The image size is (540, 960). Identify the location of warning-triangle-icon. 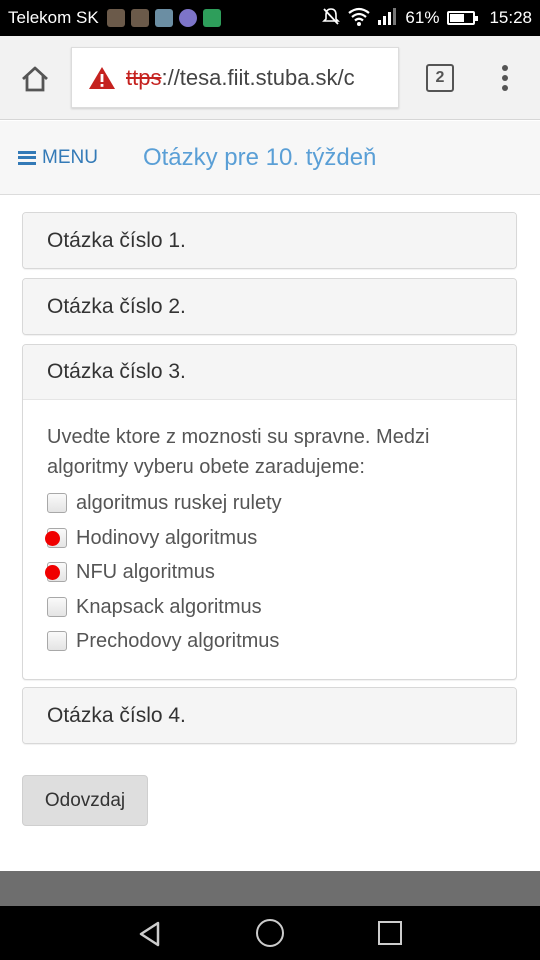
(102, 78).